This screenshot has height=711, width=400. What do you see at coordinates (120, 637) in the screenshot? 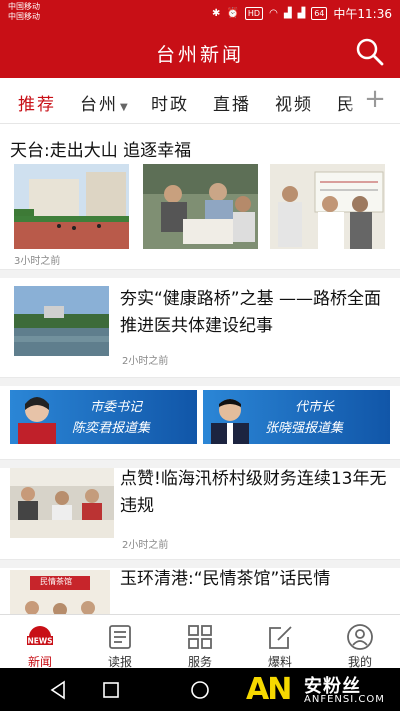
I see `newspaper-icon` at bounding box center [120, 637].